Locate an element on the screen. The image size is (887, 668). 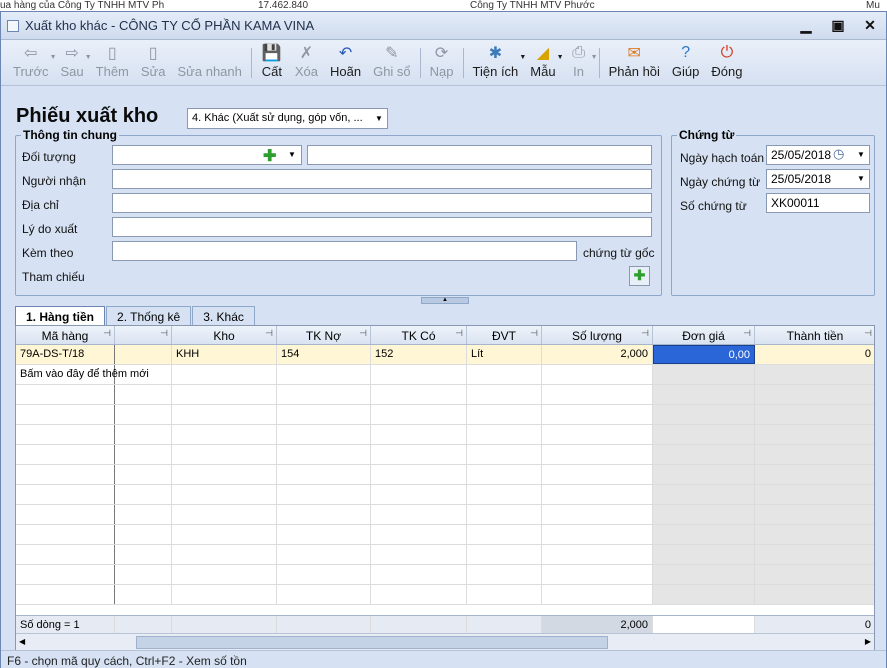
column-header: Số lượng ⊣ is located at coordinates (597, 335).